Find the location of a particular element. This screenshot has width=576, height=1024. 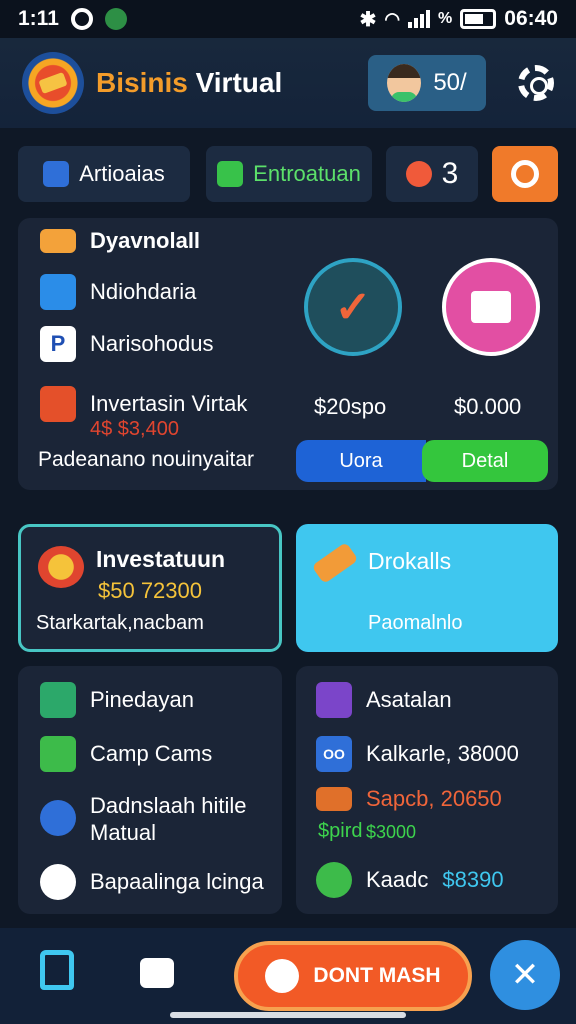

brand-part-1: Bisinis is located at coordinates (142, 82).